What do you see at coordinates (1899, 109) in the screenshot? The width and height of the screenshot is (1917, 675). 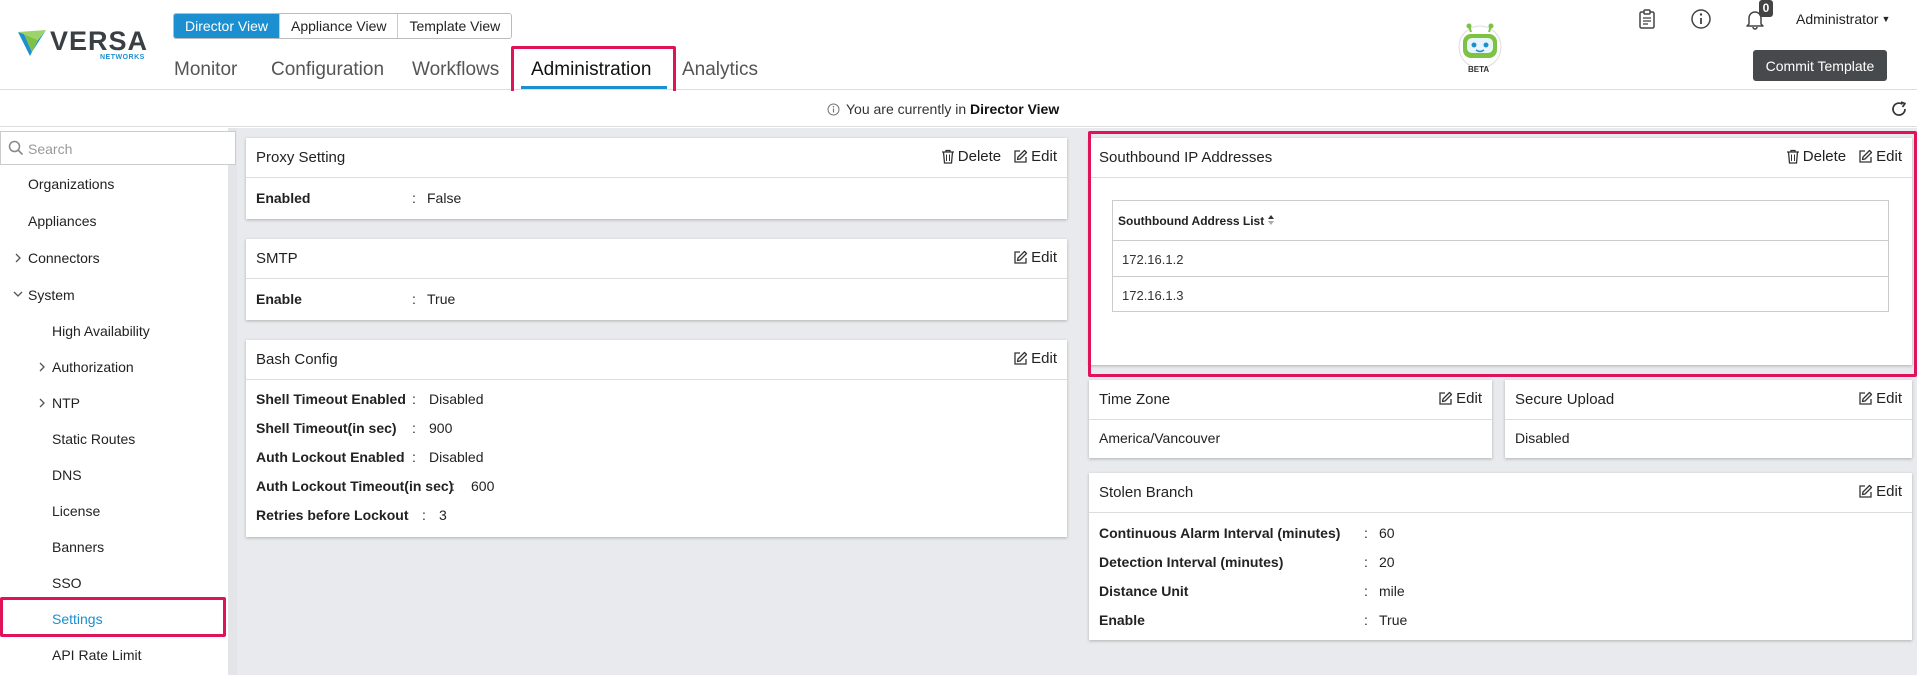 I see `refresh-icon` at bounding box center [1899, 109].